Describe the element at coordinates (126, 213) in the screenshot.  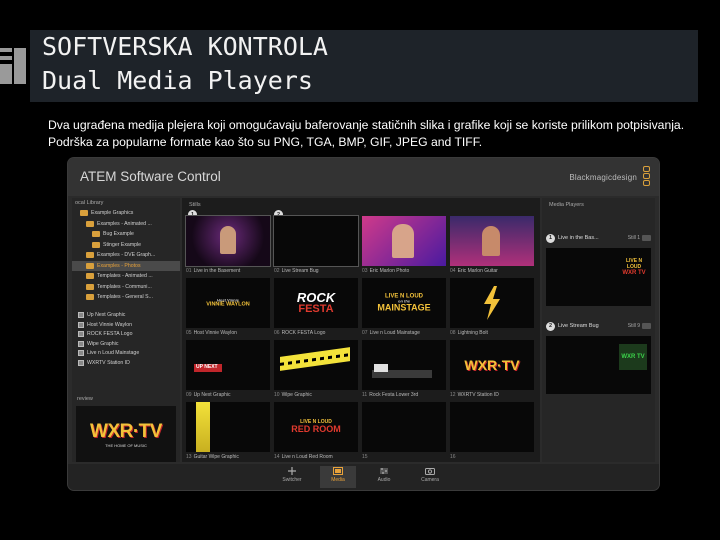
I see `folder-item: Example Graphics` at that location.